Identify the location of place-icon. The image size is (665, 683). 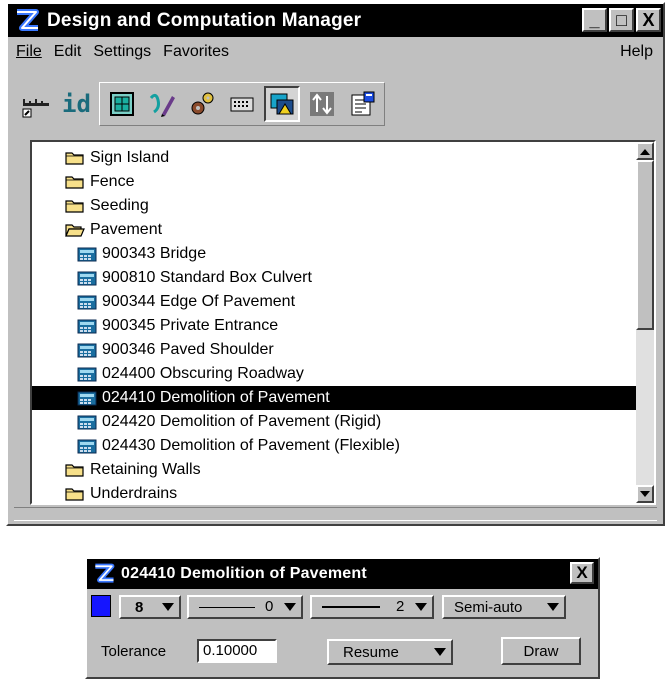
(122, 104).